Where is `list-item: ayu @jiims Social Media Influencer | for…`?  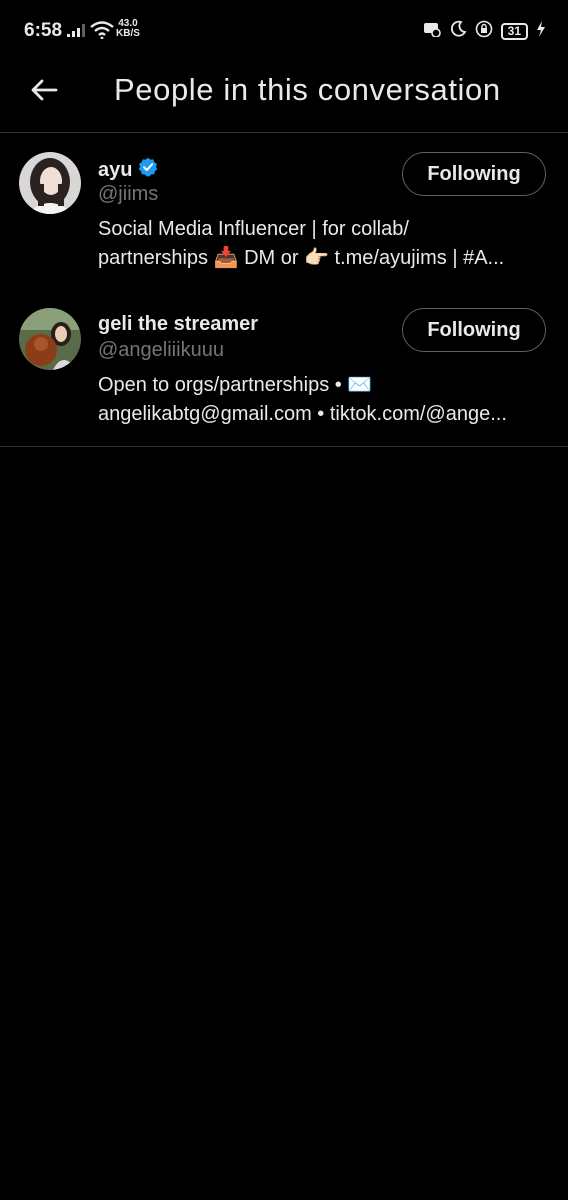
list-item: ayu @jiims Social Media Influencer | for… is located at coordinates (284, 211).